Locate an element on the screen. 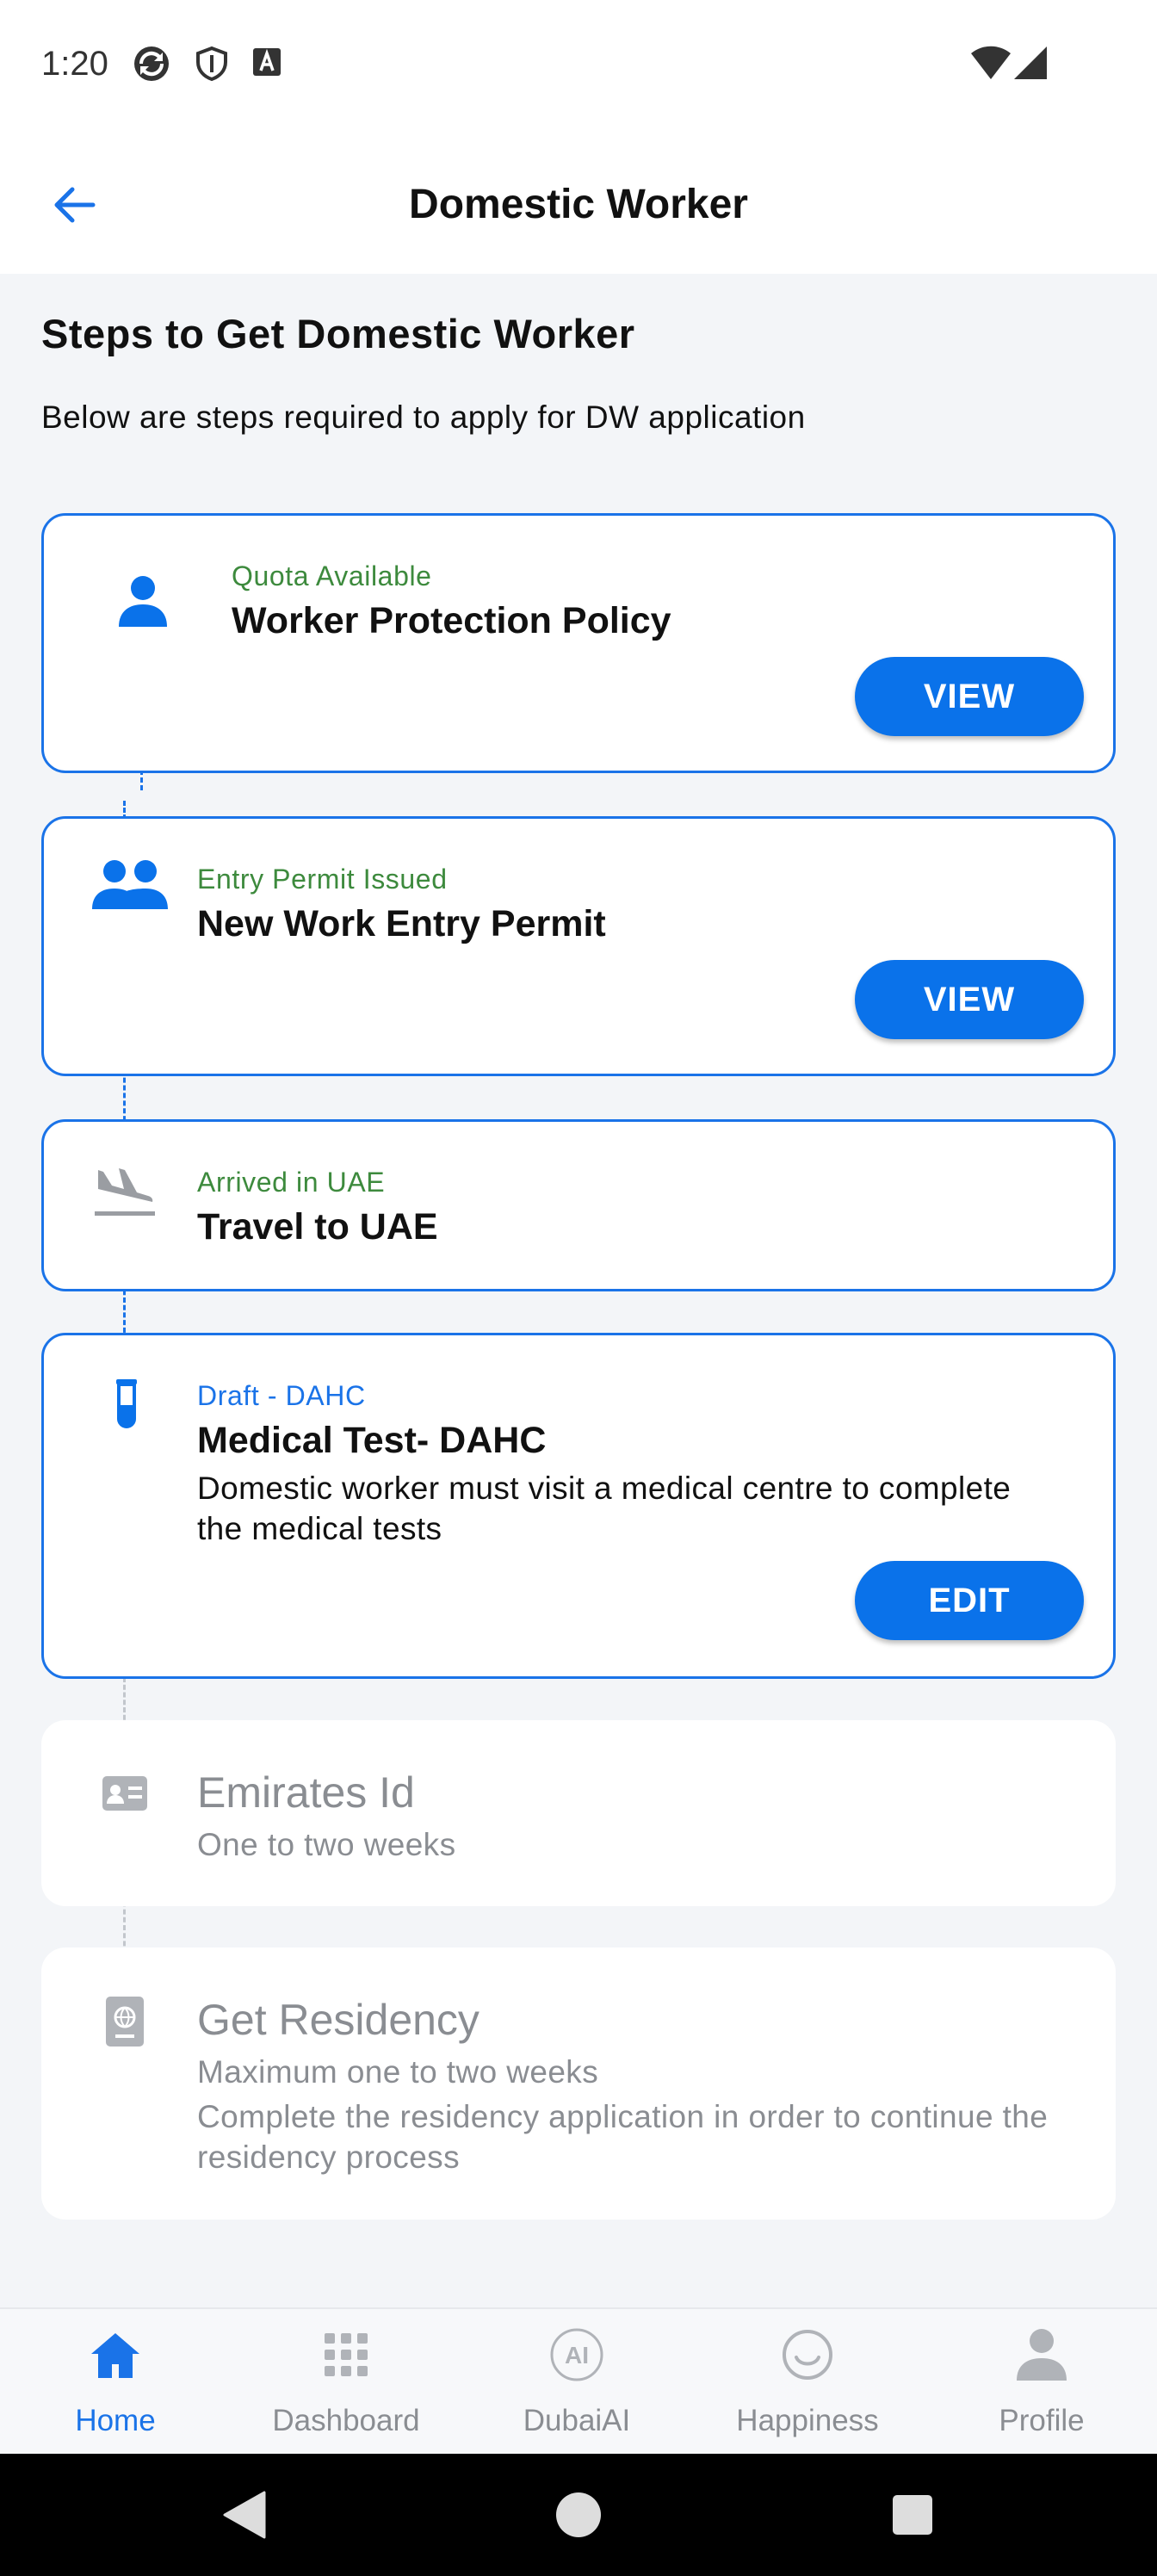 The height and width of the screenshot is (2576, 1157). step-card-travel-to-uae: Arrived in UAE Travel to UAE is located at coordinates (579, 1205).